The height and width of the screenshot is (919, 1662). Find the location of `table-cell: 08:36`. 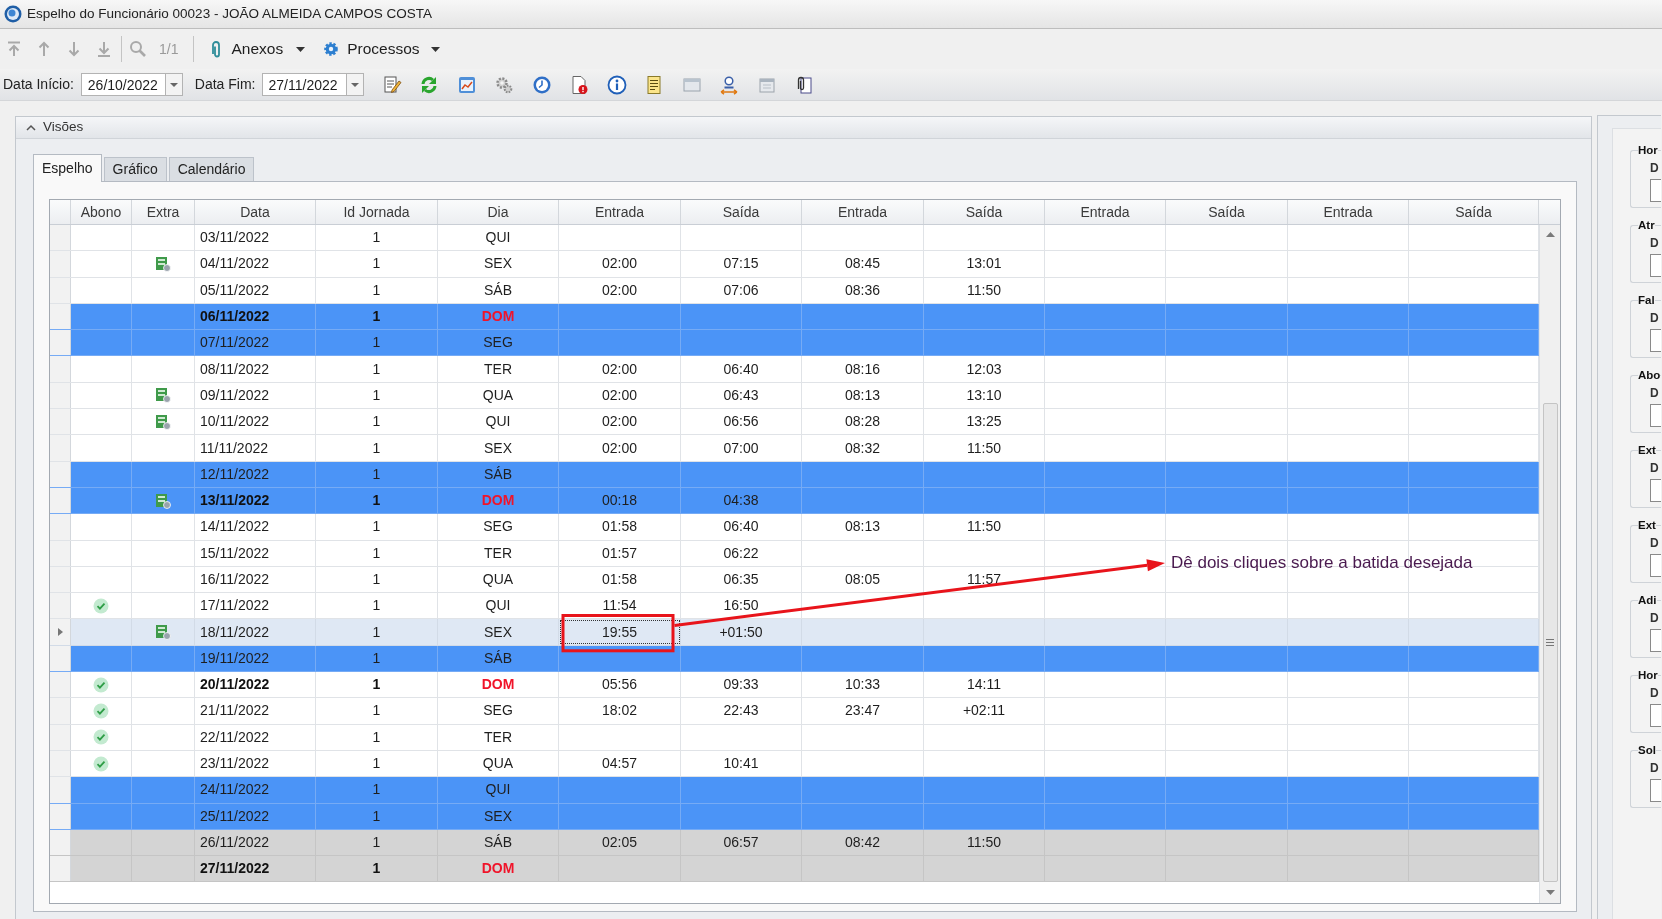

table-cell: 08:36 is located at coordinates (863, 290).